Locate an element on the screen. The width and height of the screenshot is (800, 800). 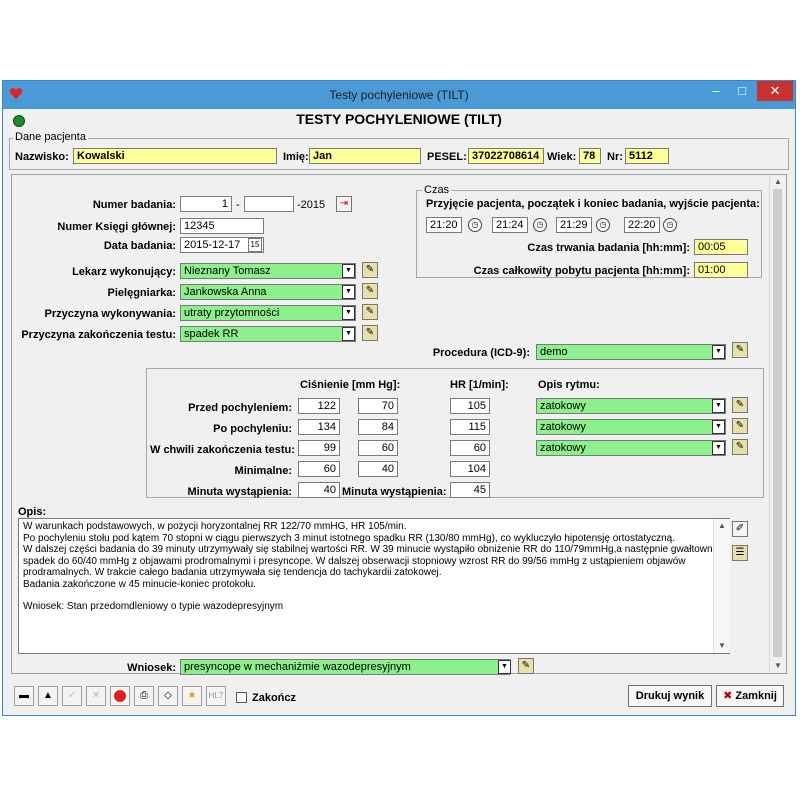
hl7-button: HL7 is located at coordinates (216, 696).